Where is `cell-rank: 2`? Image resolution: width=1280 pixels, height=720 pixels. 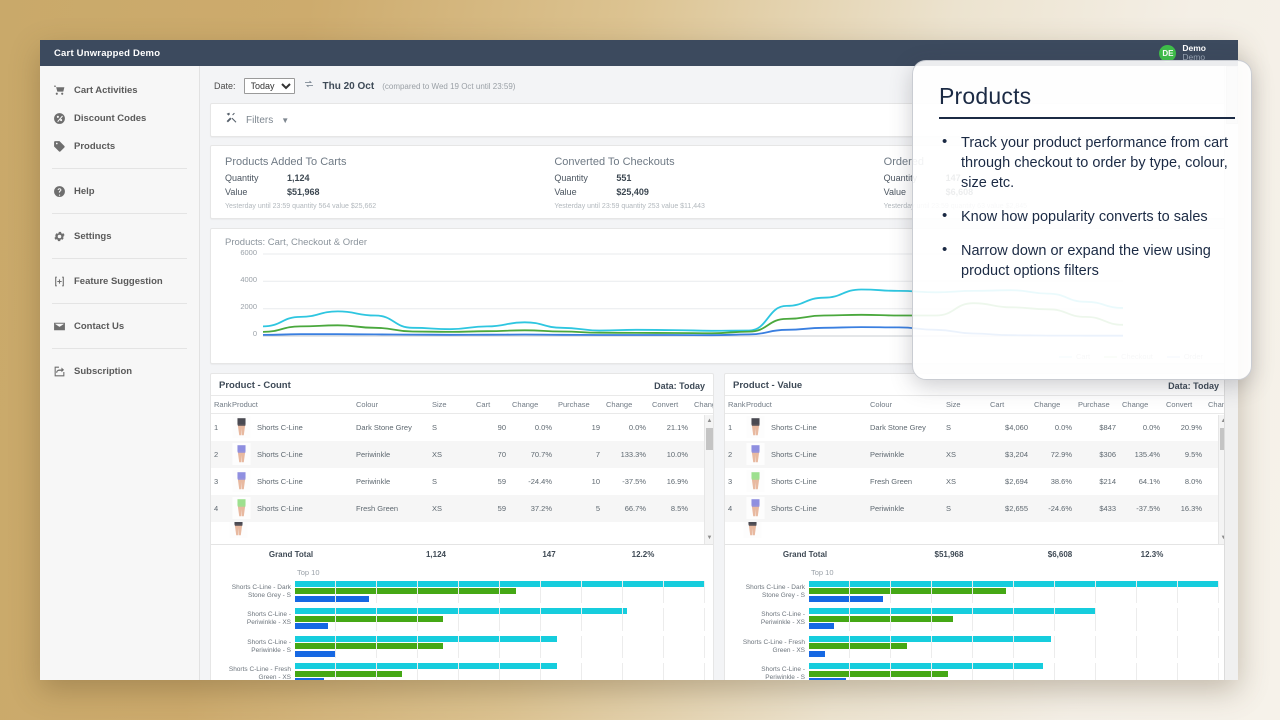 cell-rank: 2 is located at coordinates (734, 454).